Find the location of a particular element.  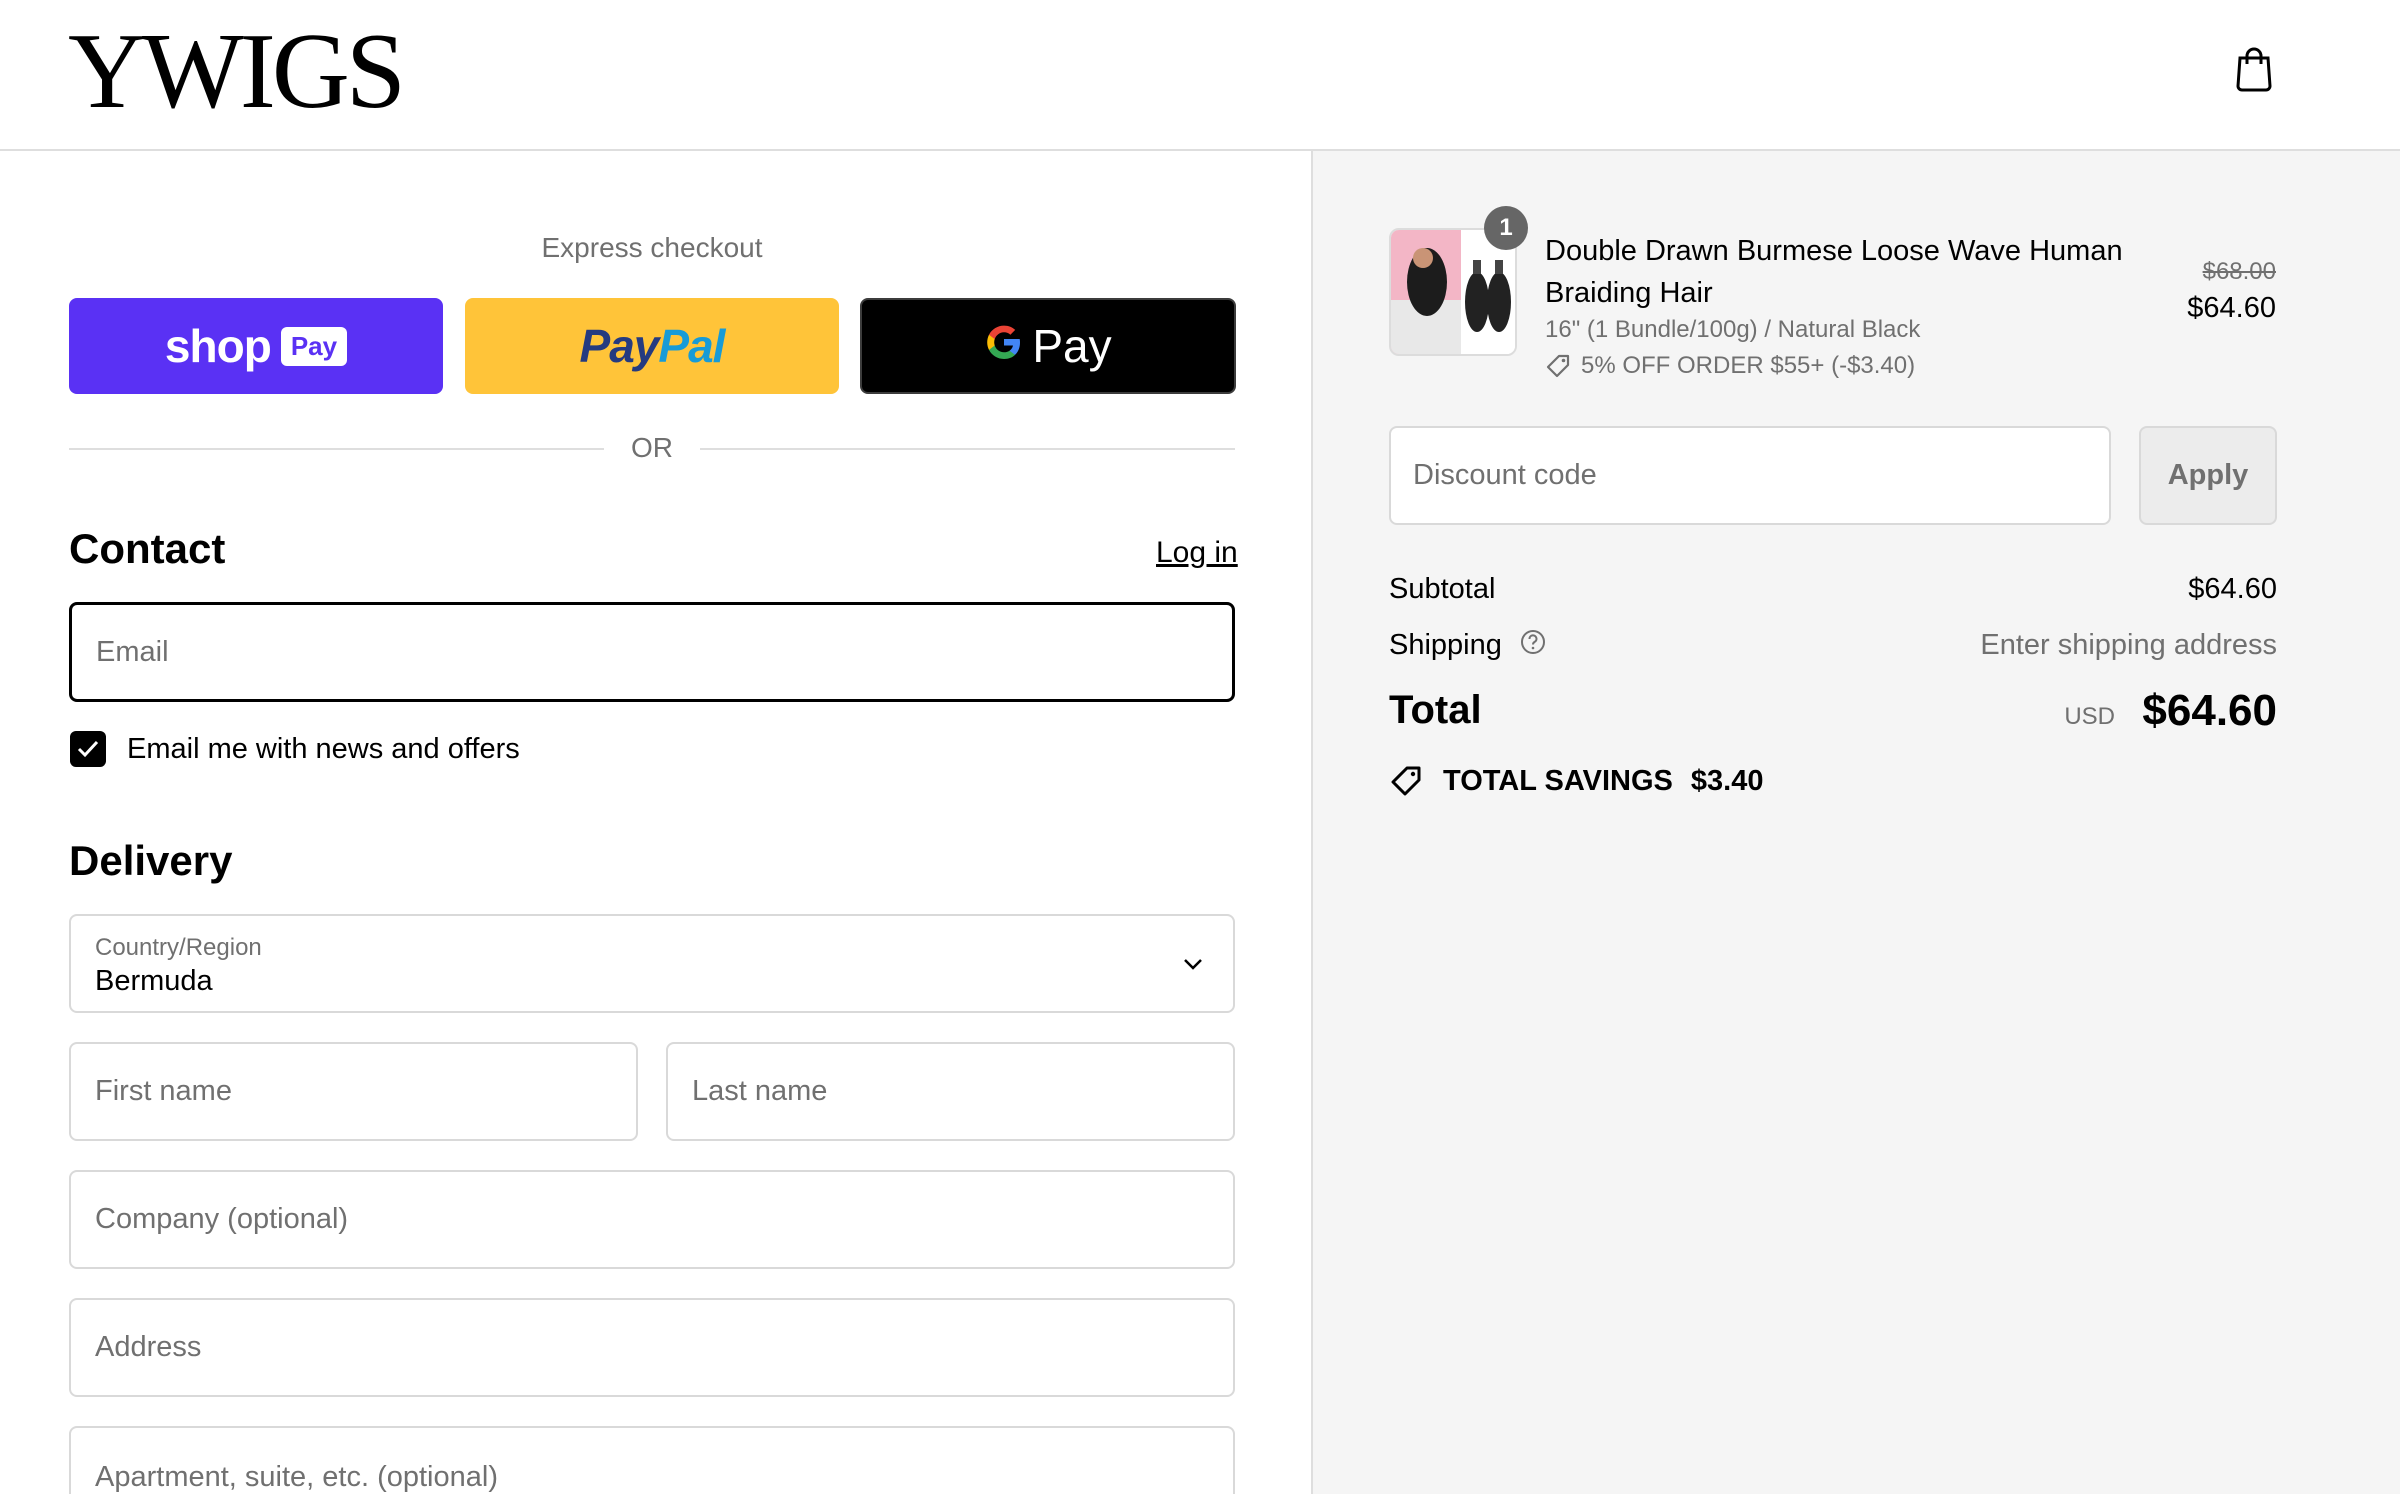

google-g-icon is located at coordinates (1004, 346).